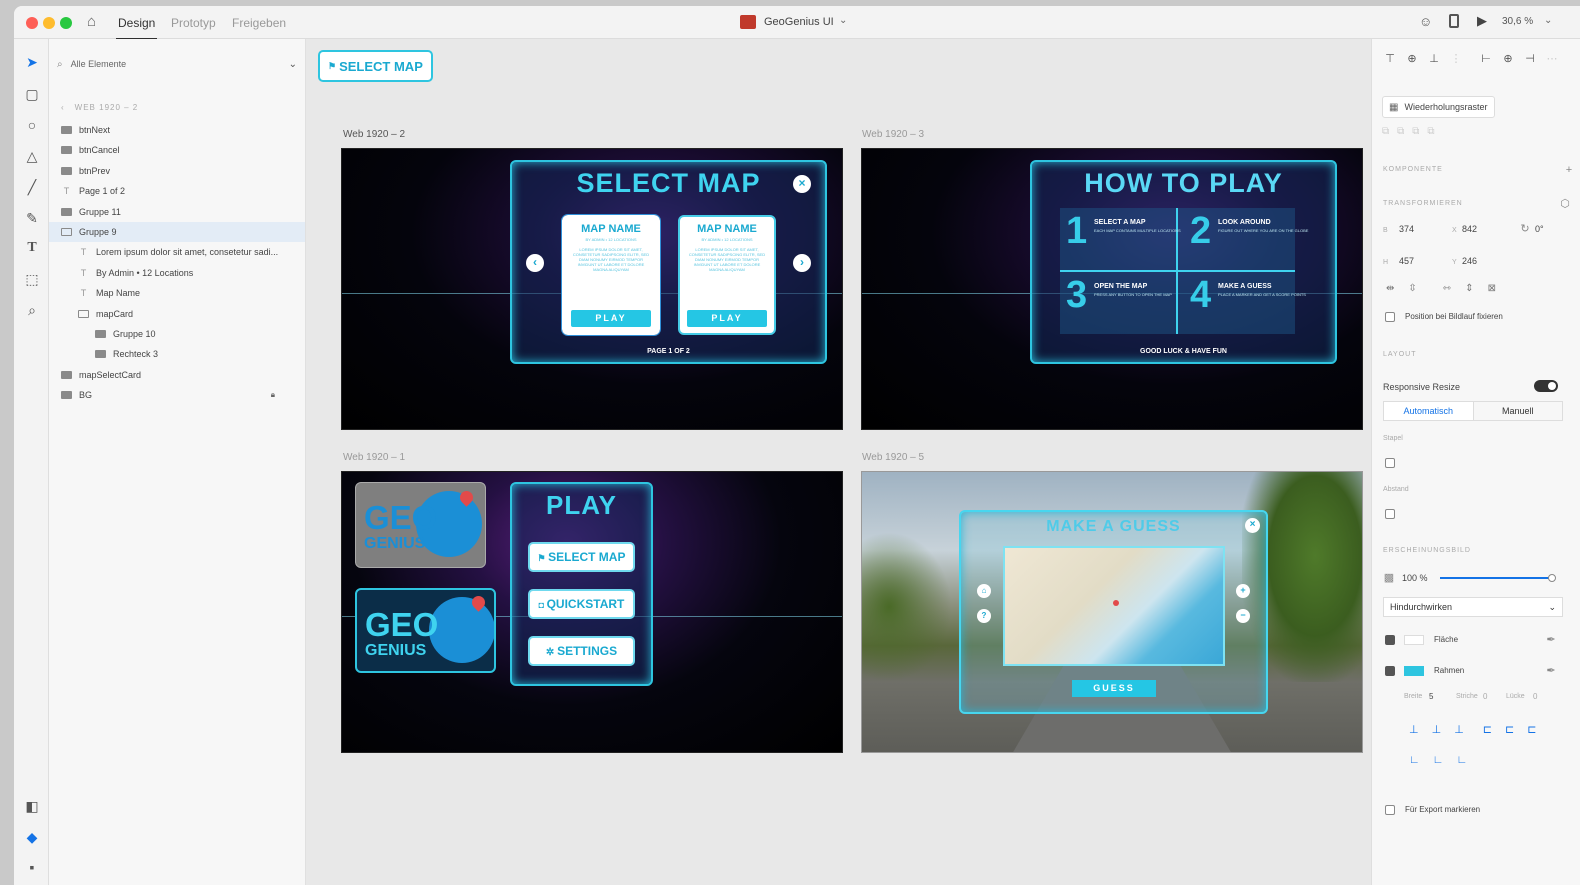 Image resolution: width=1580 pixels, height=885 pixels. What do you see at coordinates (799, 22) in the screenshot?
I see `document-title: GeoGenius UI` at bounding box center [799, 22].